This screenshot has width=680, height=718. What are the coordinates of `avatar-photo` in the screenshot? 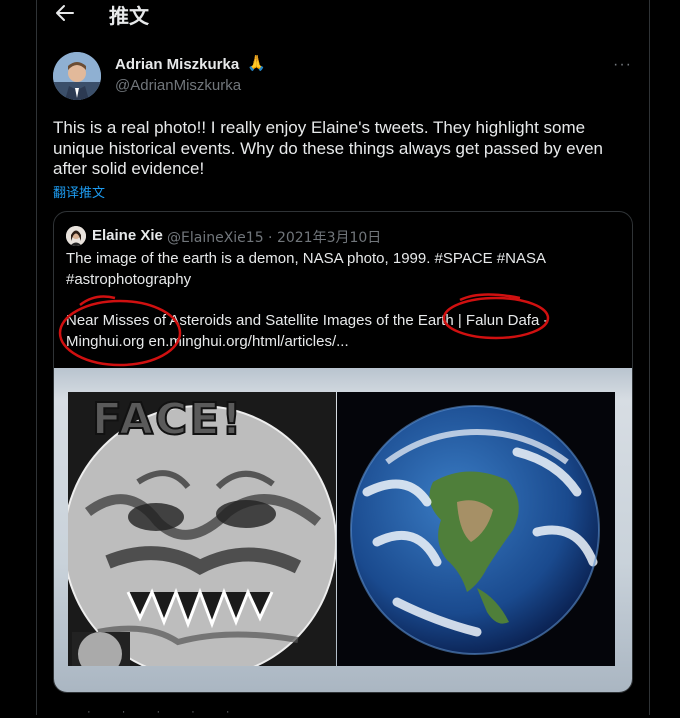 It's located at (77, 76).